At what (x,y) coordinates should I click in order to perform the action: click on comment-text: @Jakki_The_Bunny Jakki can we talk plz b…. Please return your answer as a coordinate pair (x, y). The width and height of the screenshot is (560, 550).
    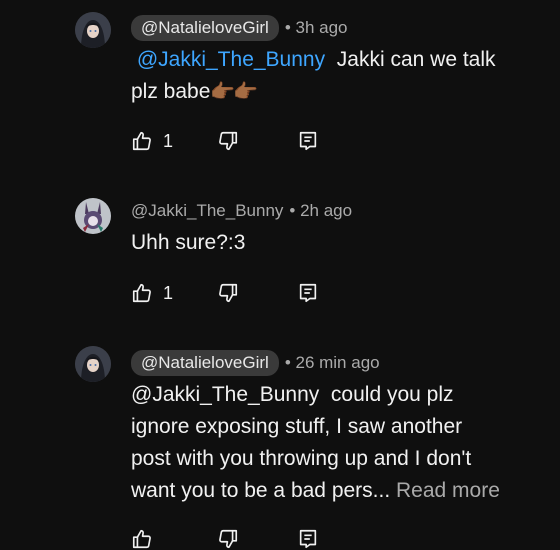
    Looking at the image, I should click on (331, 76).